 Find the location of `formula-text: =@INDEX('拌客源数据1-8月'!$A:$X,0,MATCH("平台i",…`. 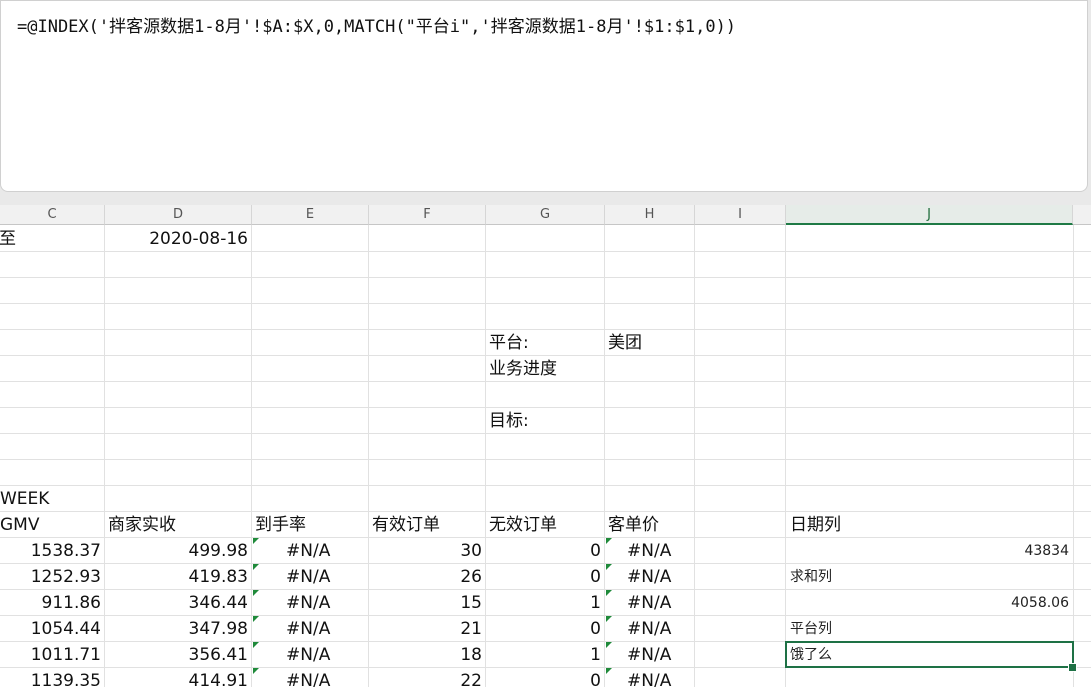

formula-text: =@INDEX('拌客源数据1-8月'!$A:$X,0,MATCH("平台i",… is located at coordinates (376, 24).